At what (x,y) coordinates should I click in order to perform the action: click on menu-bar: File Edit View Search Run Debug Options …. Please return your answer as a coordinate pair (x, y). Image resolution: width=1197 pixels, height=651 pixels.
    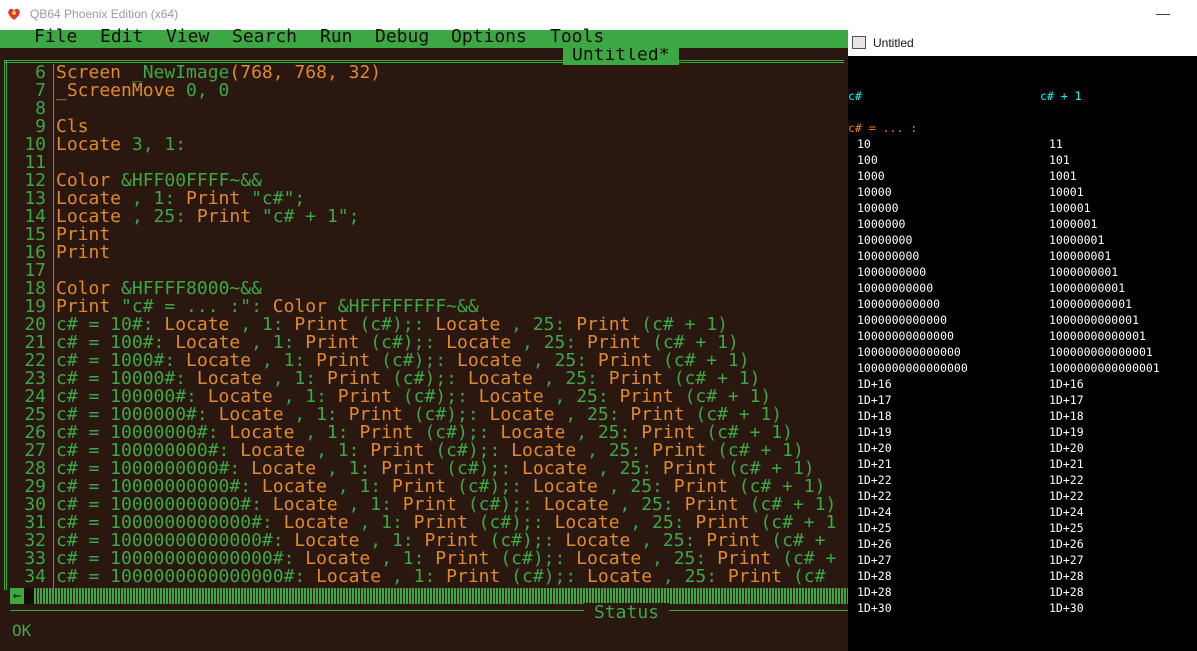
    Looking at the image, I should click on (424, 37).